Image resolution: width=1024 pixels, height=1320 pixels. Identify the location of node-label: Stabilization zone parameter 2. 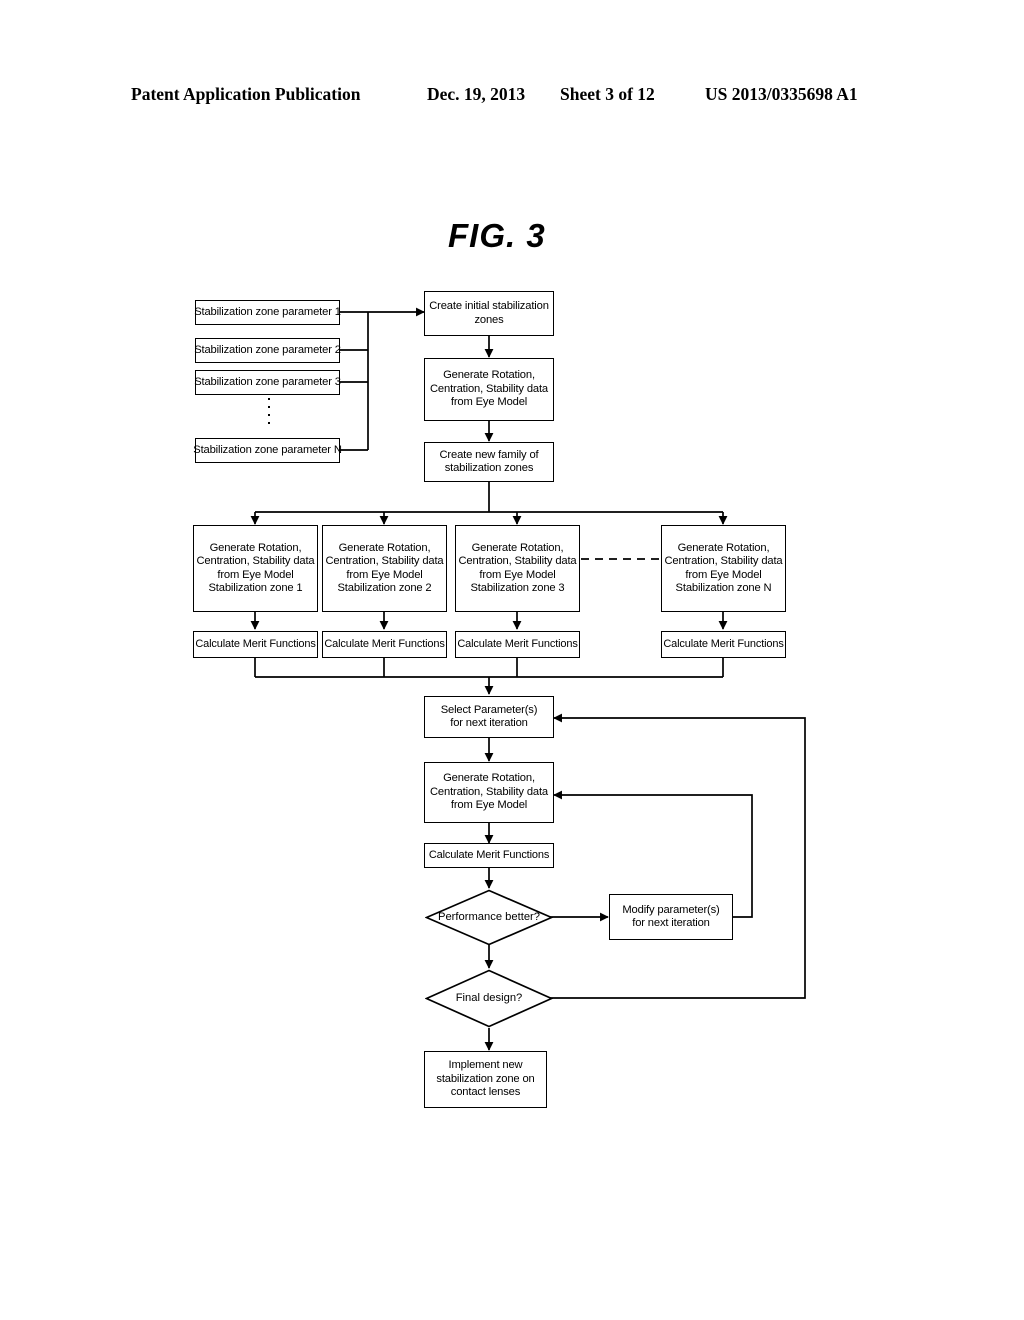
(267, 349).